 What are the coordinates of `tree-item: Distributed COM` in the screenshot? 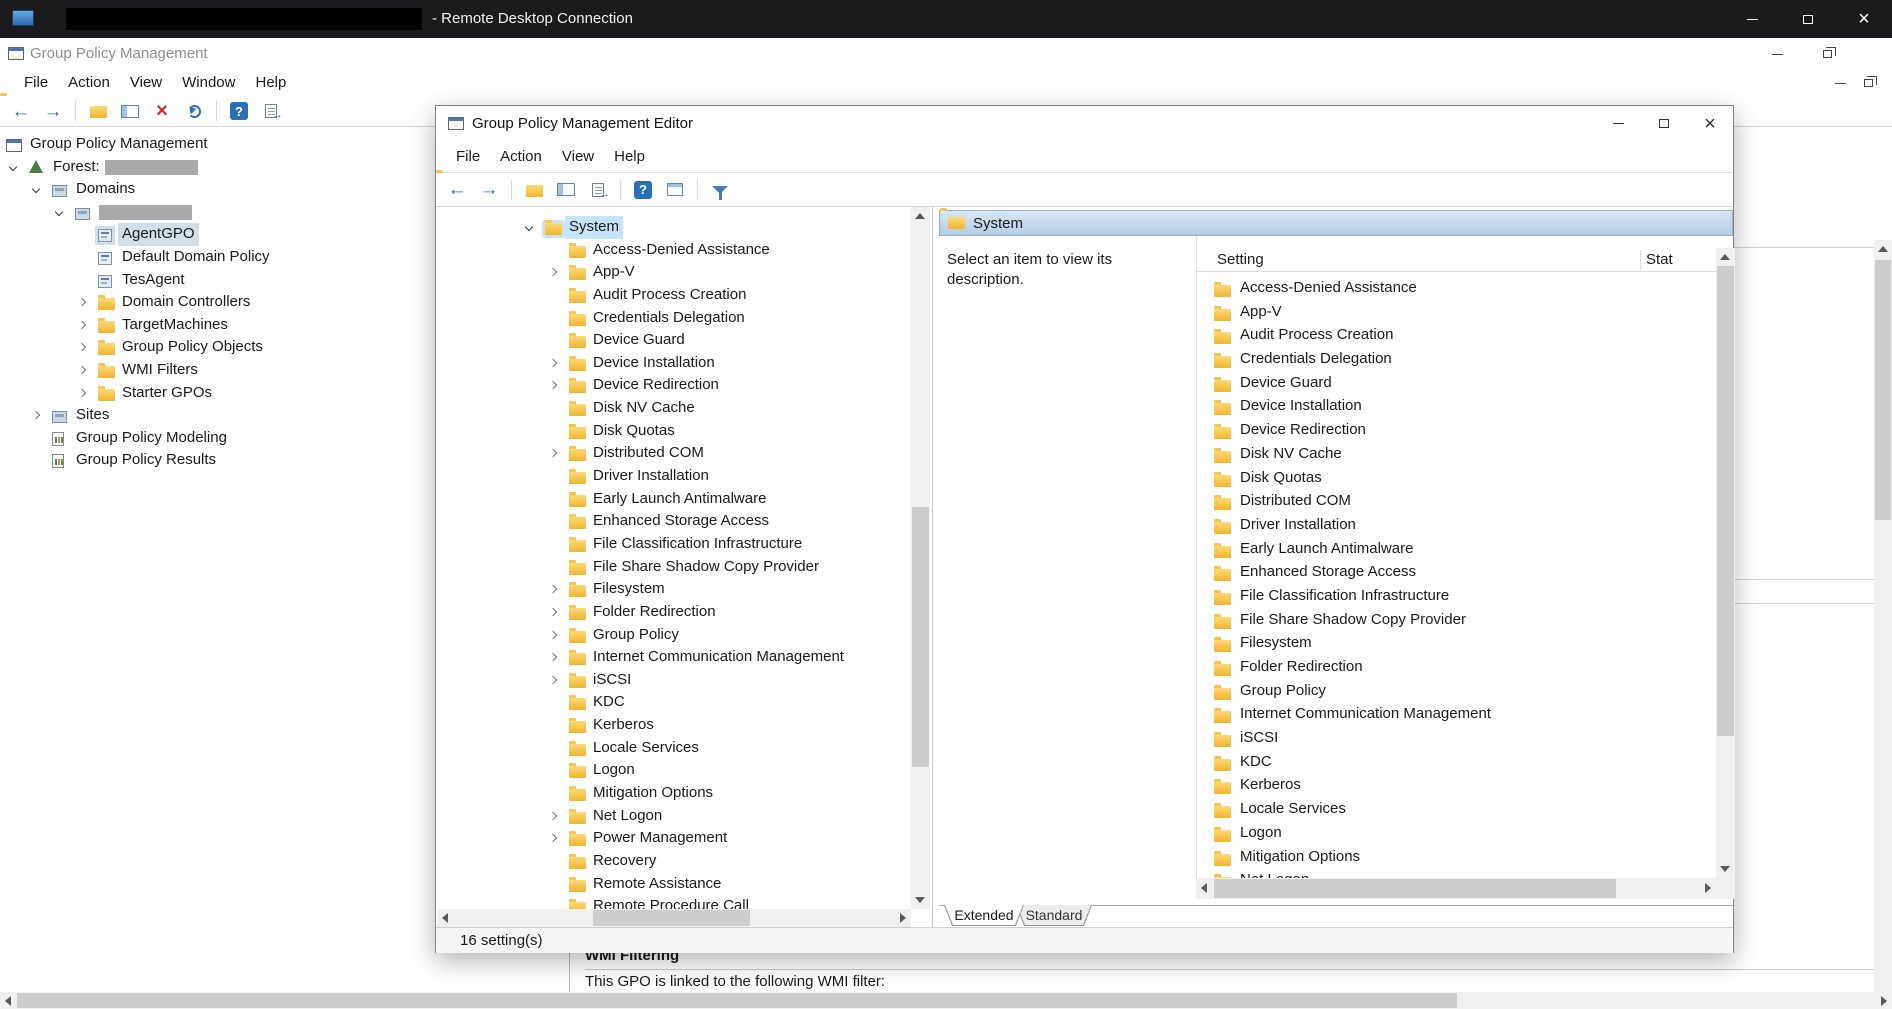 It's located at (674, 453).